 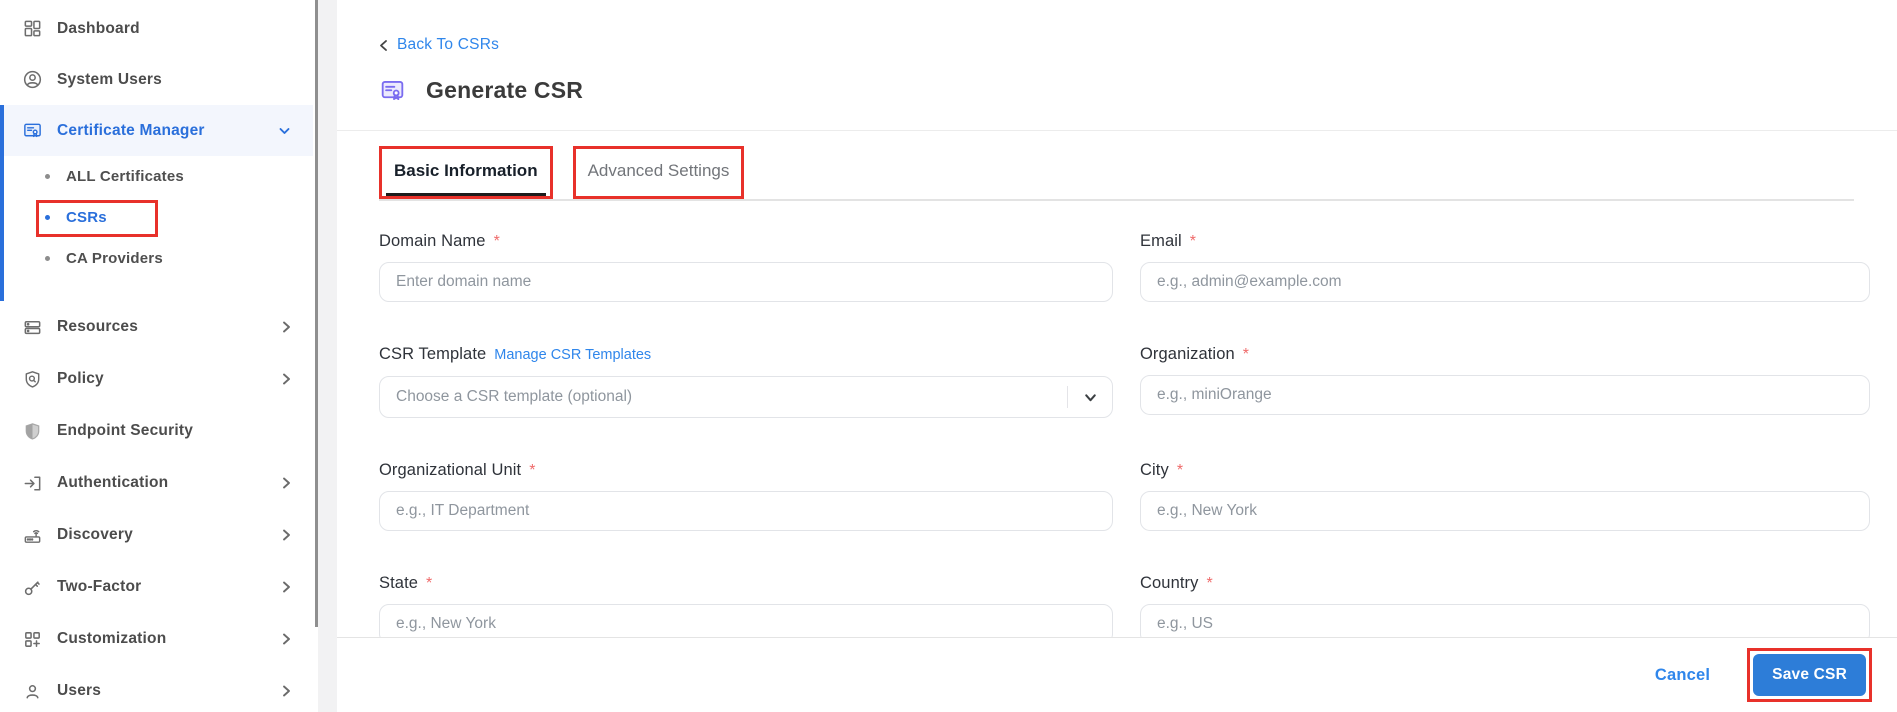 What do you see at coordinates (32, 131) in the screenshot?
I see `certificate-icon` at bounding box center [32, 131].